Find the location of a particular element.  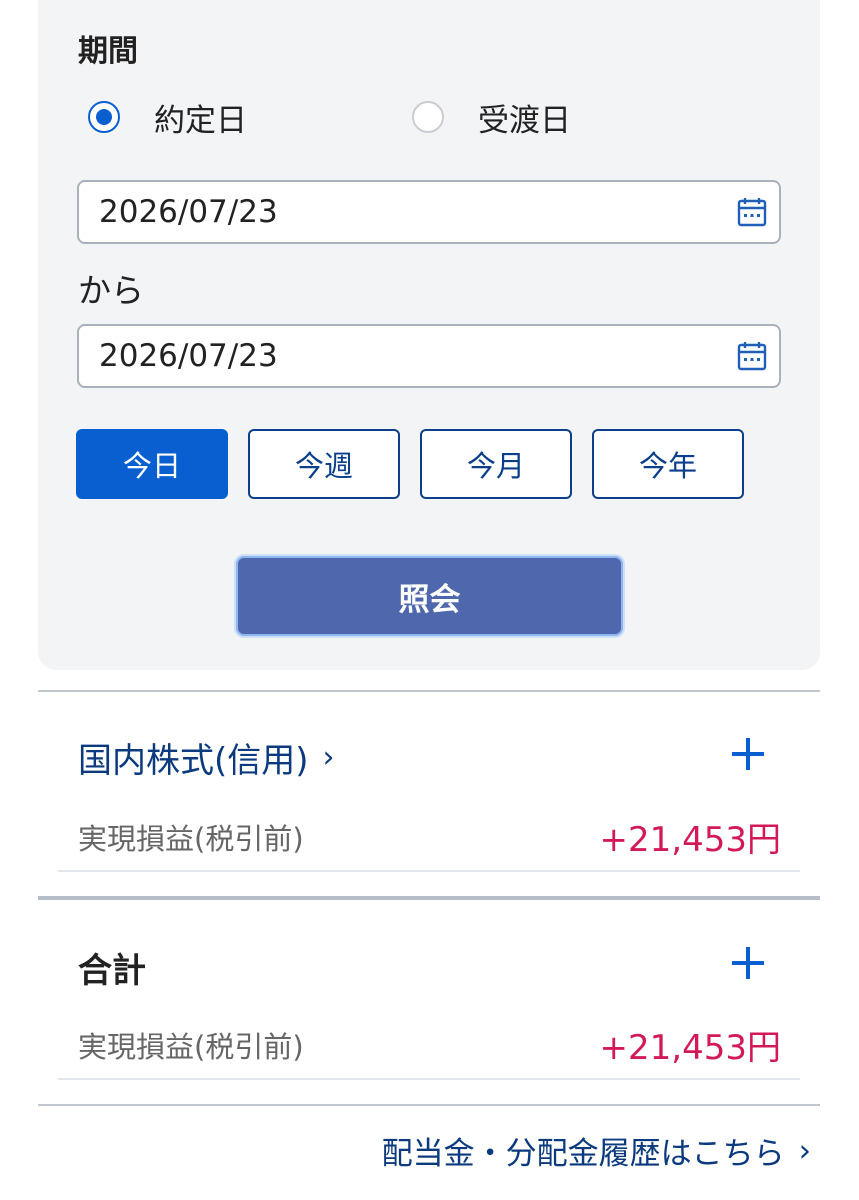

section-title-label: 合計 is located at coordinates (112, 971).